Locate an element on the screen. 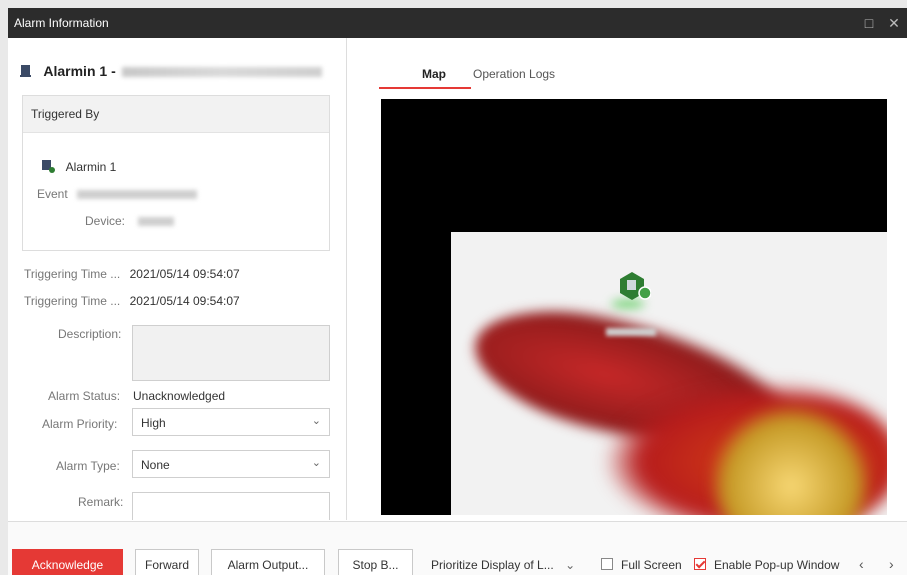 The height and width of the screenshot is (575, 907). enable-popup-label: Enable Pop-up Window is located at coordinates (777, 565).